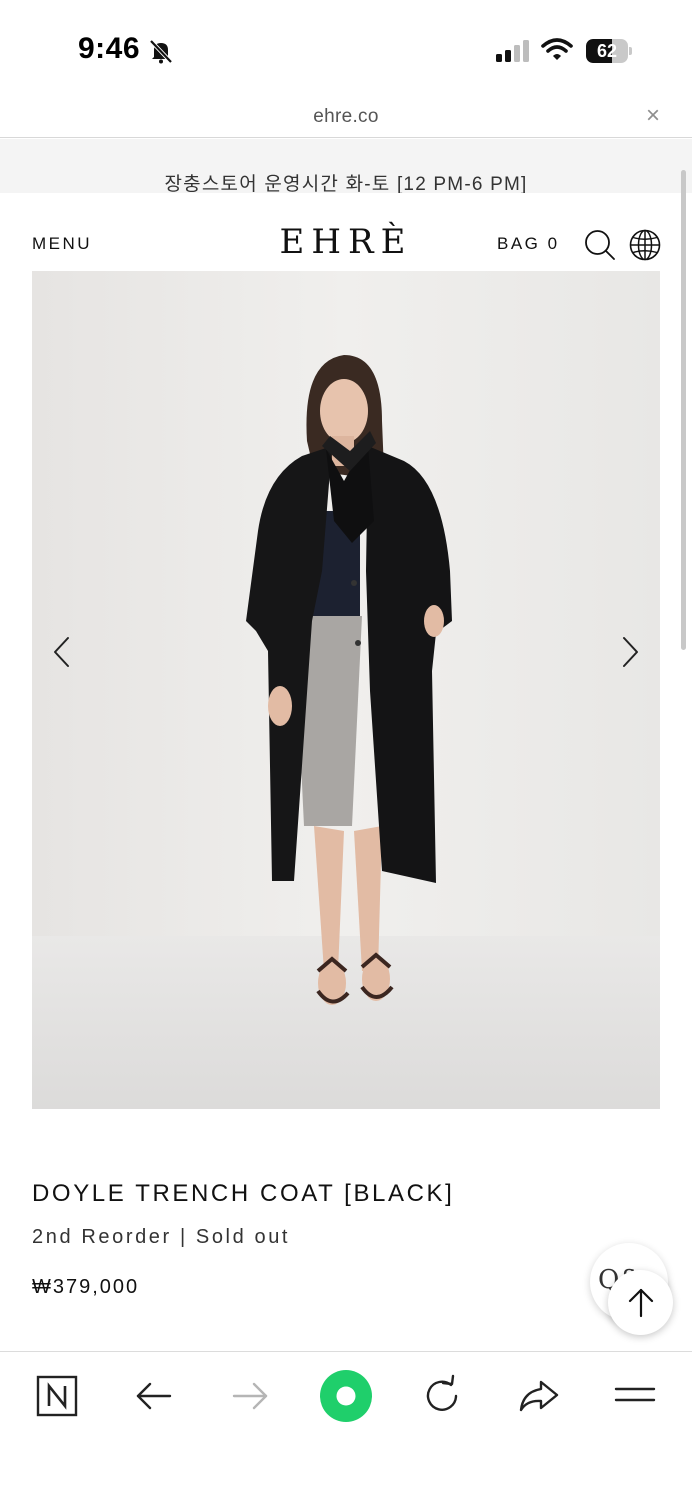 This screenshot has height=1500, width=692. I want to click on bag-button: BAG 0, so click(528, 244).